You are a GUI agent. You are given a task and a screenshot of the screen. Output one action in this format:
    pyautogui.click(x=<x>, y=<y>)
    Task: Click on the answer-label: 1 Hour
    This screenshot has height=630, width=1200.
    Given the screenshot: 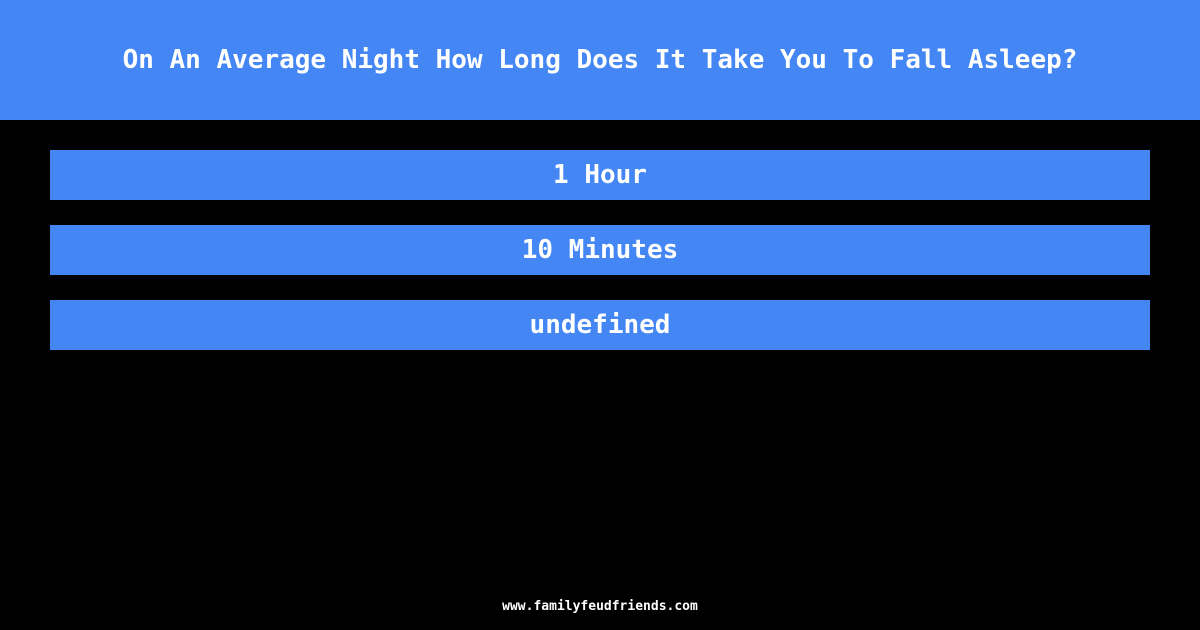 What is the action you would take?
    pyautogui.click(x=600, y=175)
    